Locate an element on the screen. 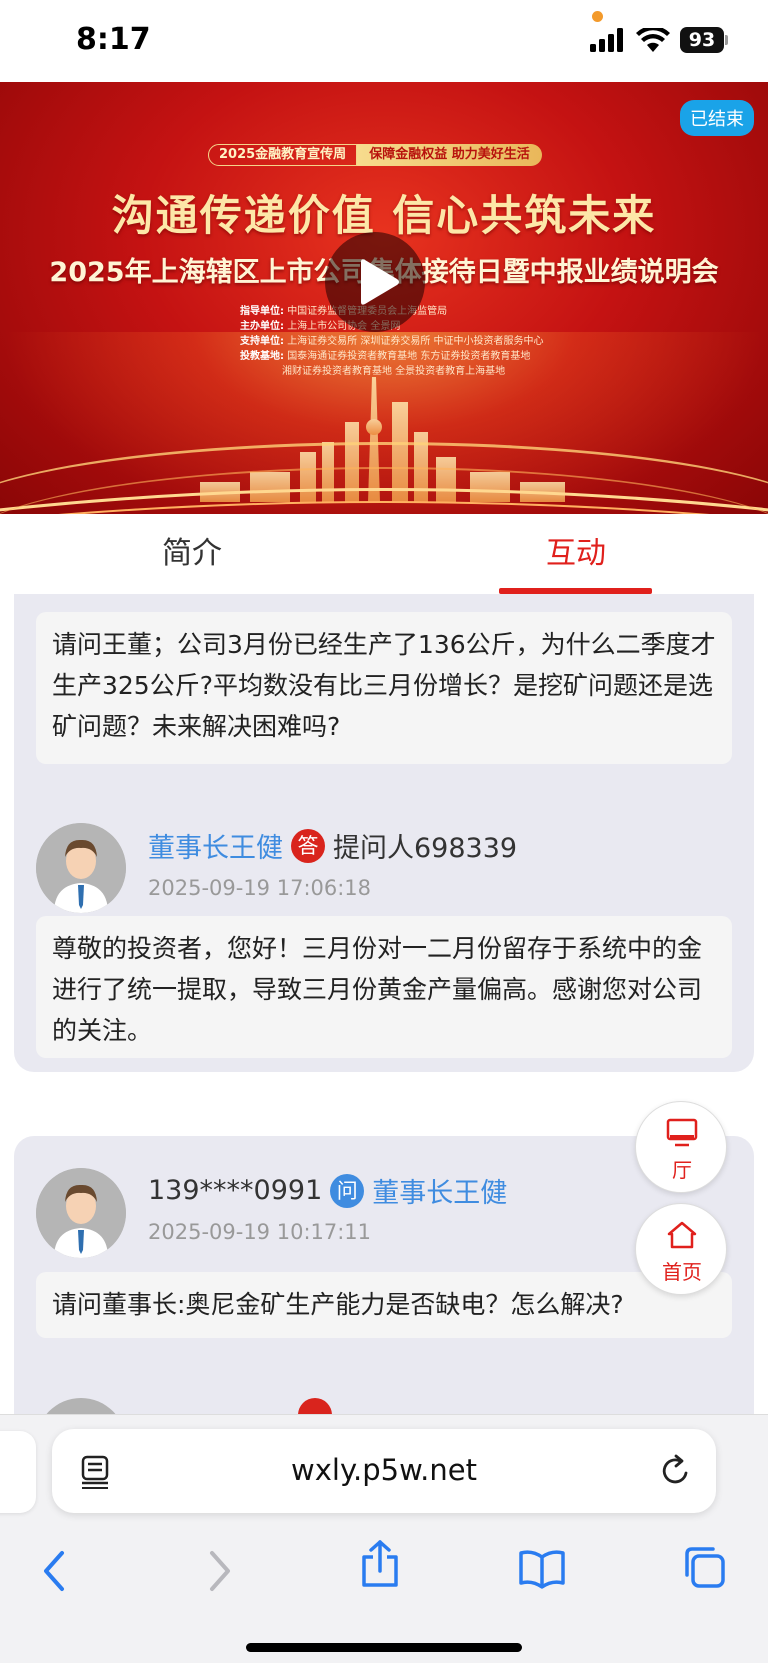 The height and width of the screenshot is (1663, 768). signal-icon is located at coordinates (606, 40).